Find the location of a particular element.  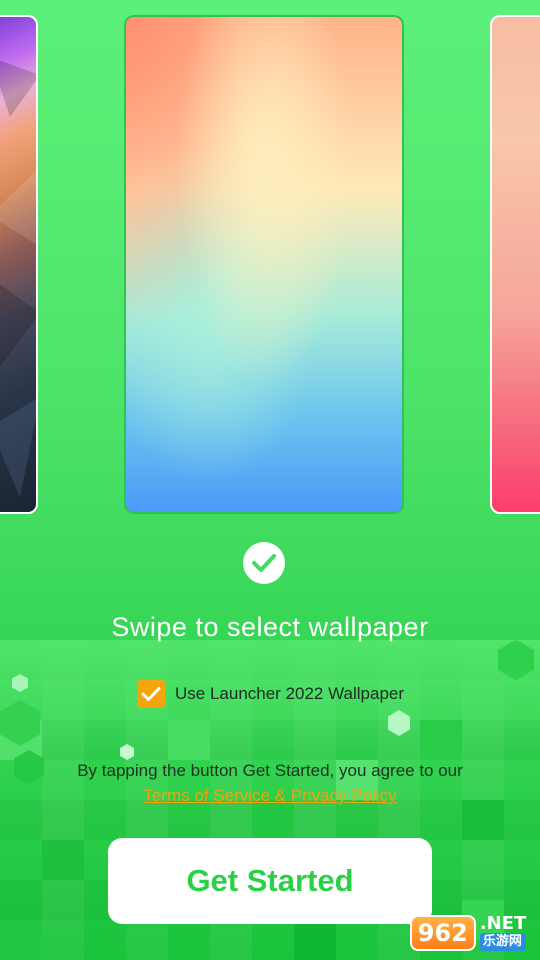

wallpaper-option-label: Use Launcher 2022 Wallpaper is located at coordinates (290, 693).